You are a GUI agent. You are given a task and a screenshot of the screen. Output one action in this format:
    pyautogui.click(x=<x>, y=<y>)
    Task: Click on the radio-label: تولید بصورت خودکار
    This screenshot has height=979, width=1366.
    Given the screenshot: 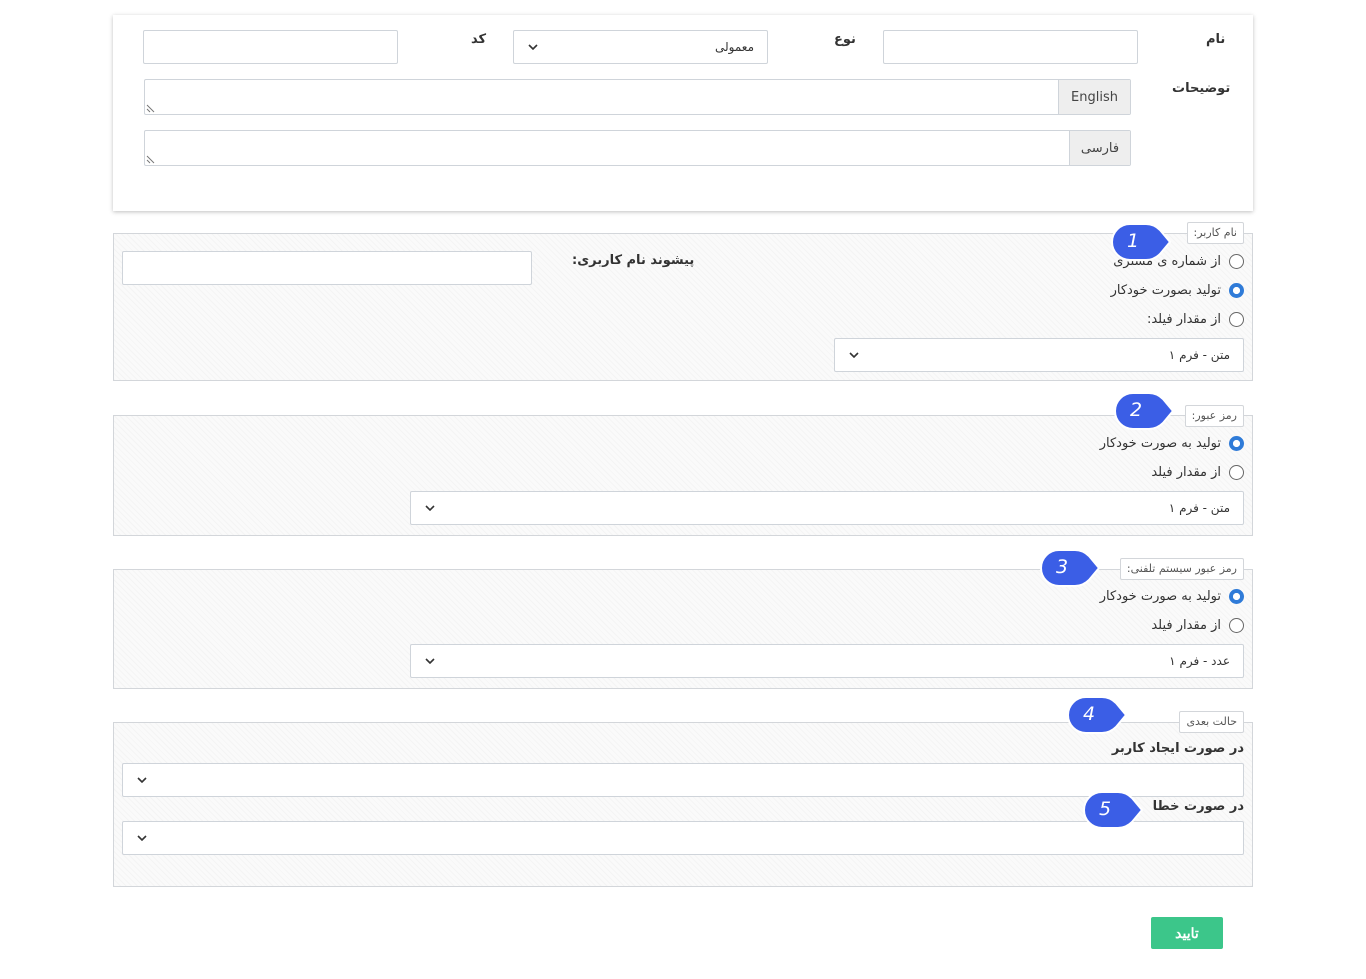 What is the action you would take?
    pyautogui.click(x=1165, y=290)
    